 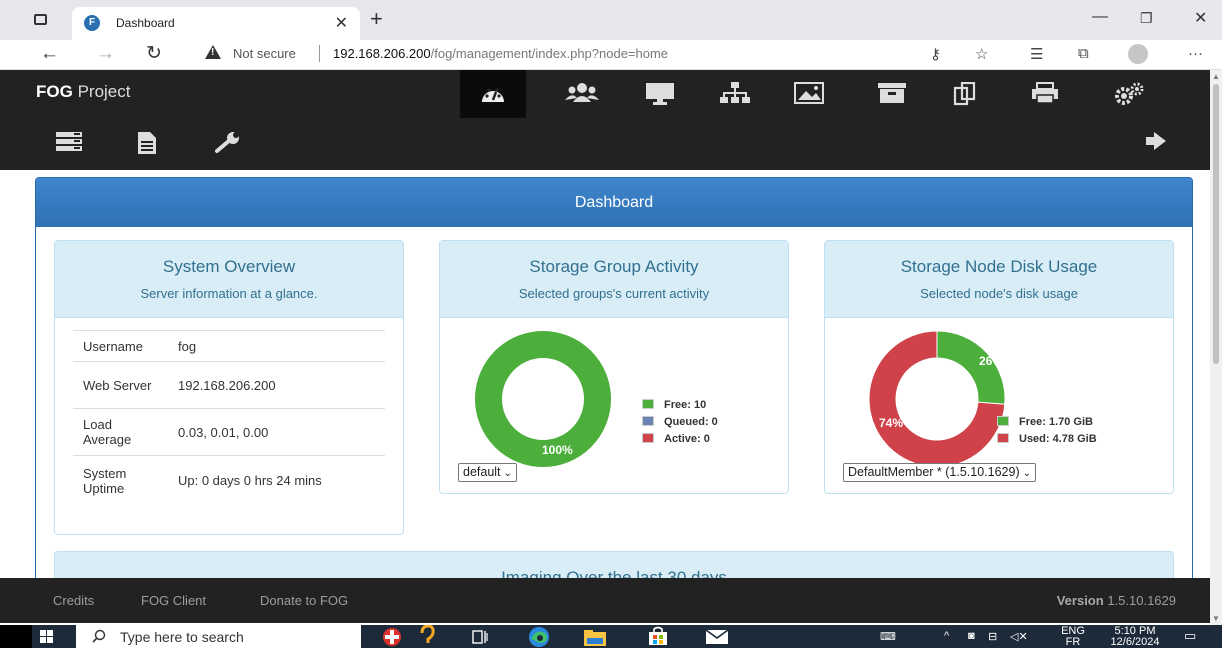 I want to click on imaging-history-title: Imaging Over the last 30 days, so click(x=614, y=573).